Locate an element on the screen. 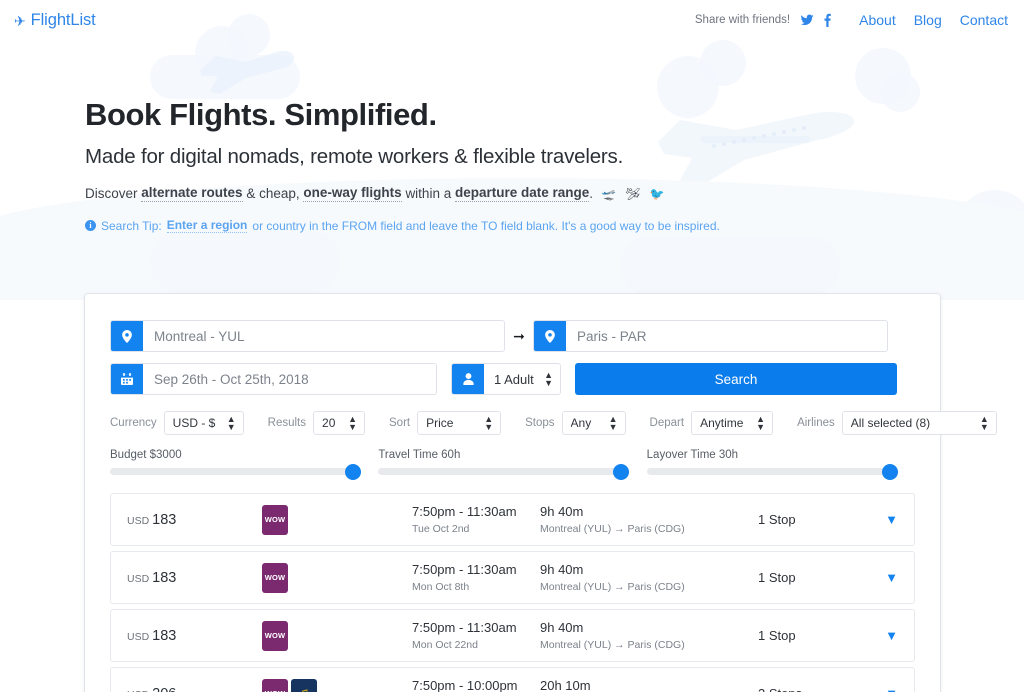 The width and height of the screenshot is (1024, 692). passengers-field: 1 Adult ▲ ▼ is located at coordinates (506, 379).